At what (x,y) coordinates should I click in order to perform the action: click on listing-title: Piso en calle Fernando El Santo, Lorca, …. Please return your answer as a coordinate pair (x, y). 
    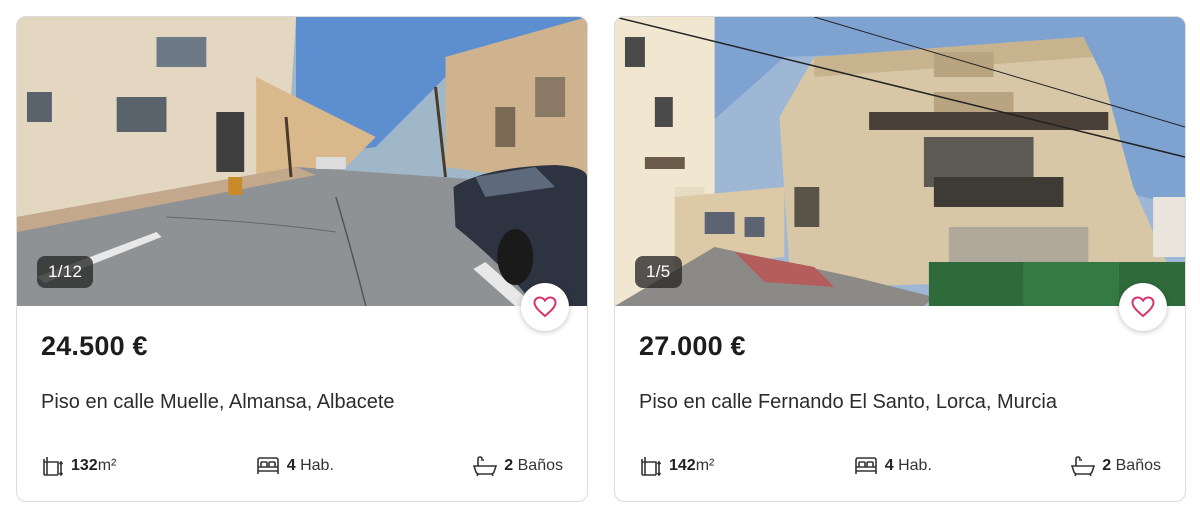
    Looking at the image, I should click on (848, 402).